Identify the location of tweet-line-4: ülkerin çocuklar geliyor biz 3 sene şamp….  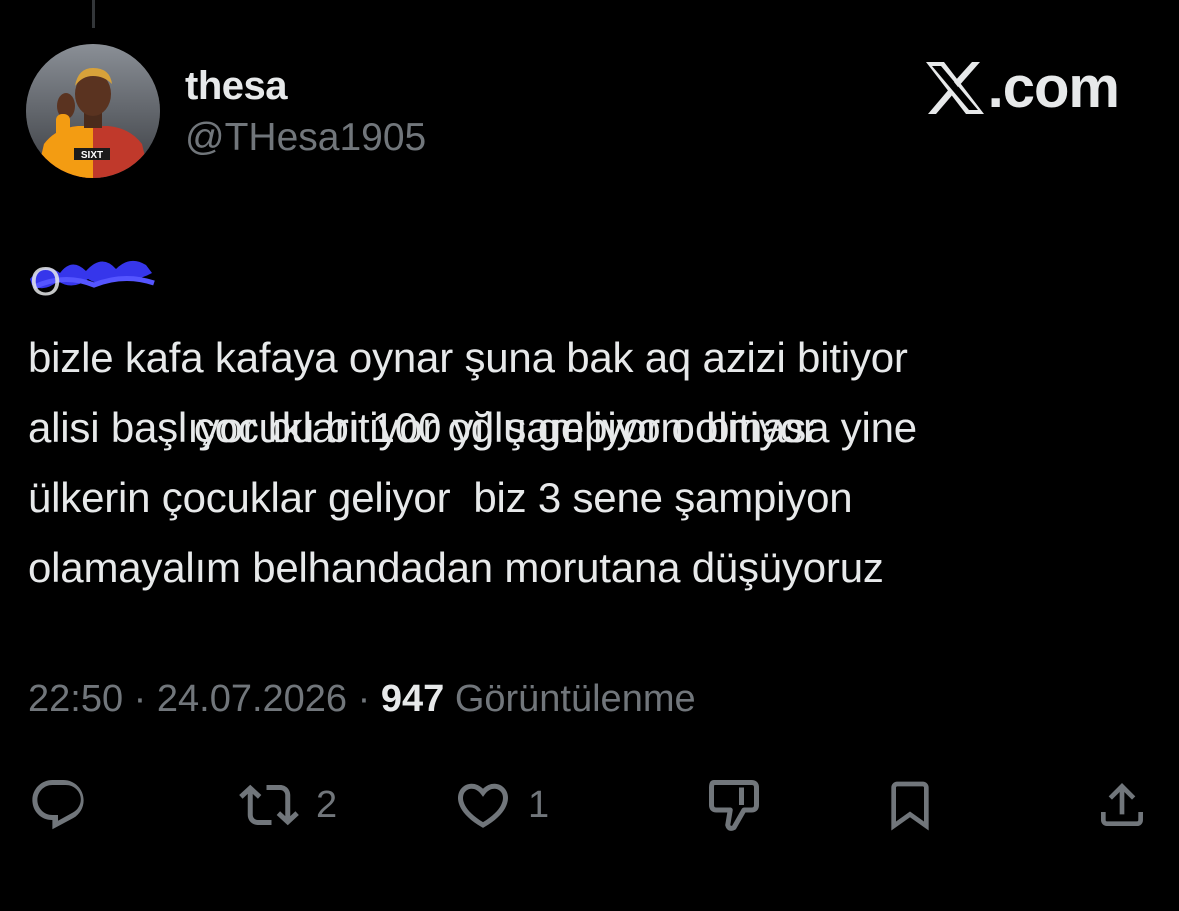
(440, 497).